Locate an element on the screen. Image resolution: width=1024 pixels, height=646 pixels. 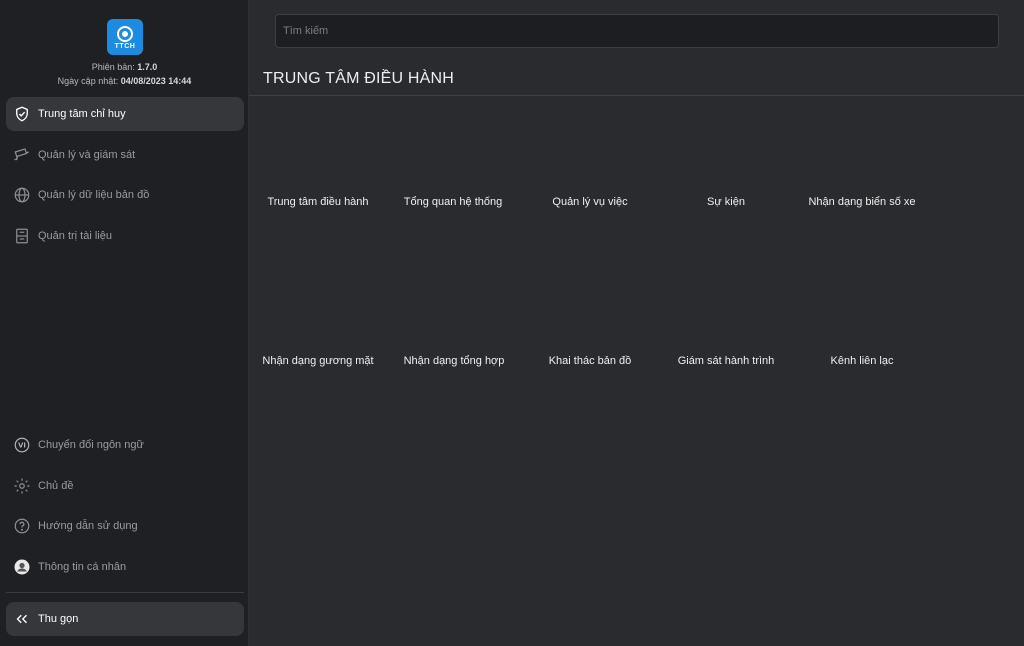
sidebar-item-user-guide: Hướng dẫn sử dụng is located at coordinates (125, 526).